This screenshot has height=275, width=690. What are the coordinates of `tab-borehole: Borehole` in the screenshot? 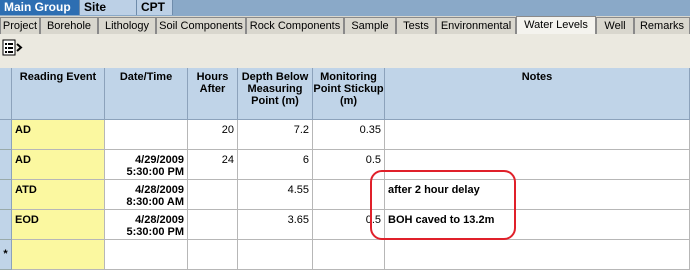 It's located at (69, 25).